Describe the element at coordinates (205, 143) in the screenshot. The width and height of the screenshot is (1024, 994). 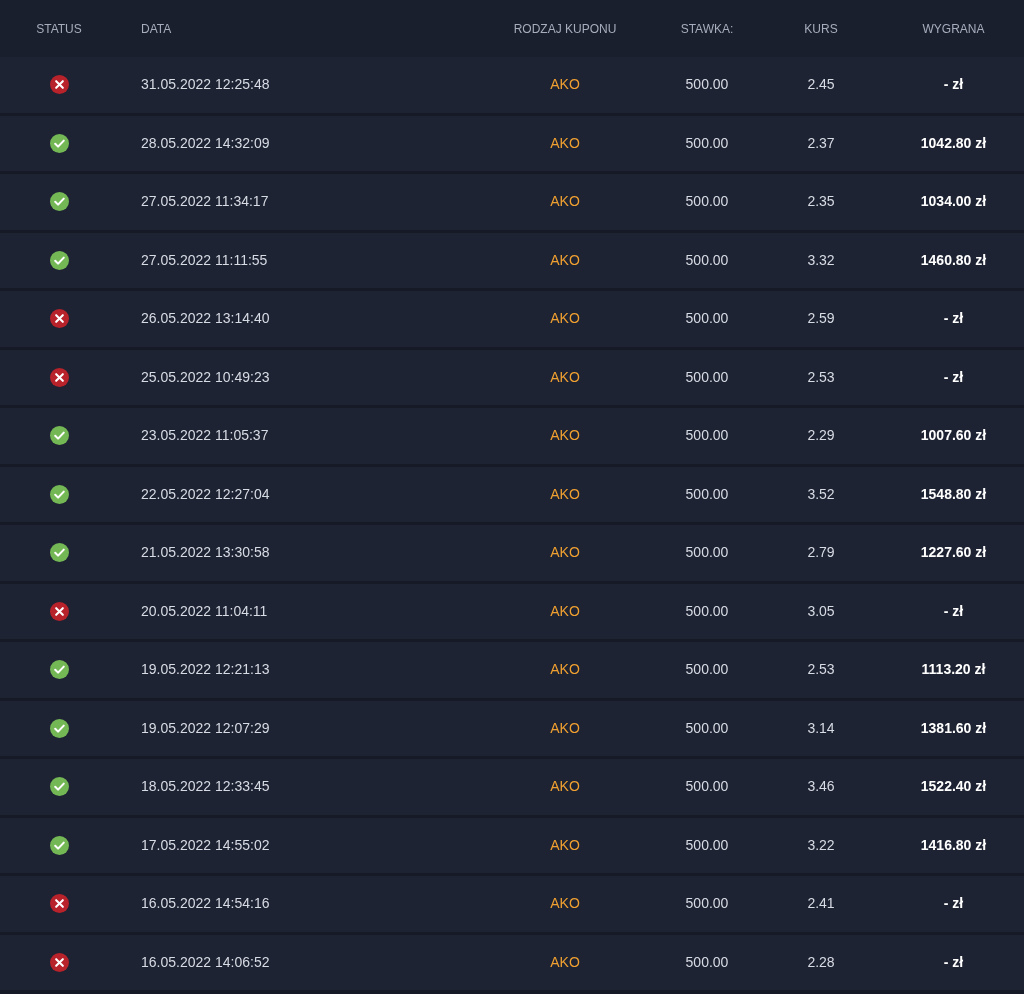
I see `date-cell-text: 28.05.2022 14:32:09` at that location.